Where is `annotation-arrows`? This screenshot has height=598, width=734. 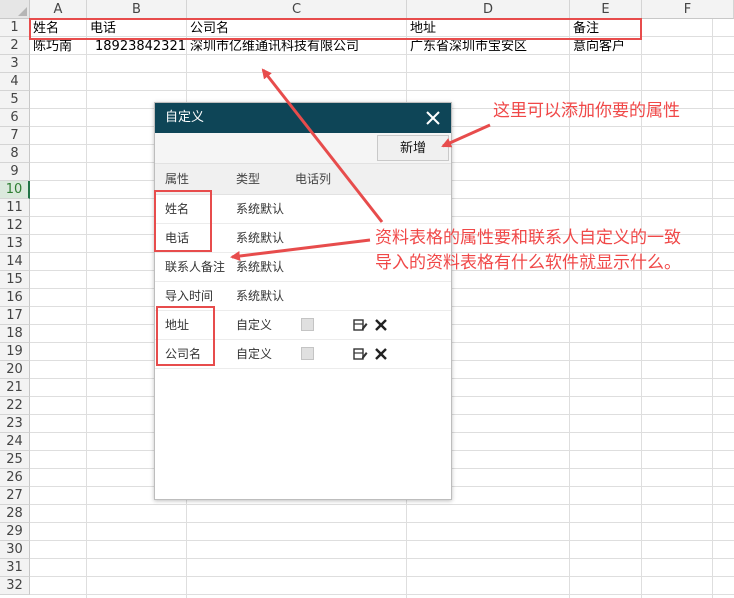
annotation-arrows is located at coordinates (360, 164).